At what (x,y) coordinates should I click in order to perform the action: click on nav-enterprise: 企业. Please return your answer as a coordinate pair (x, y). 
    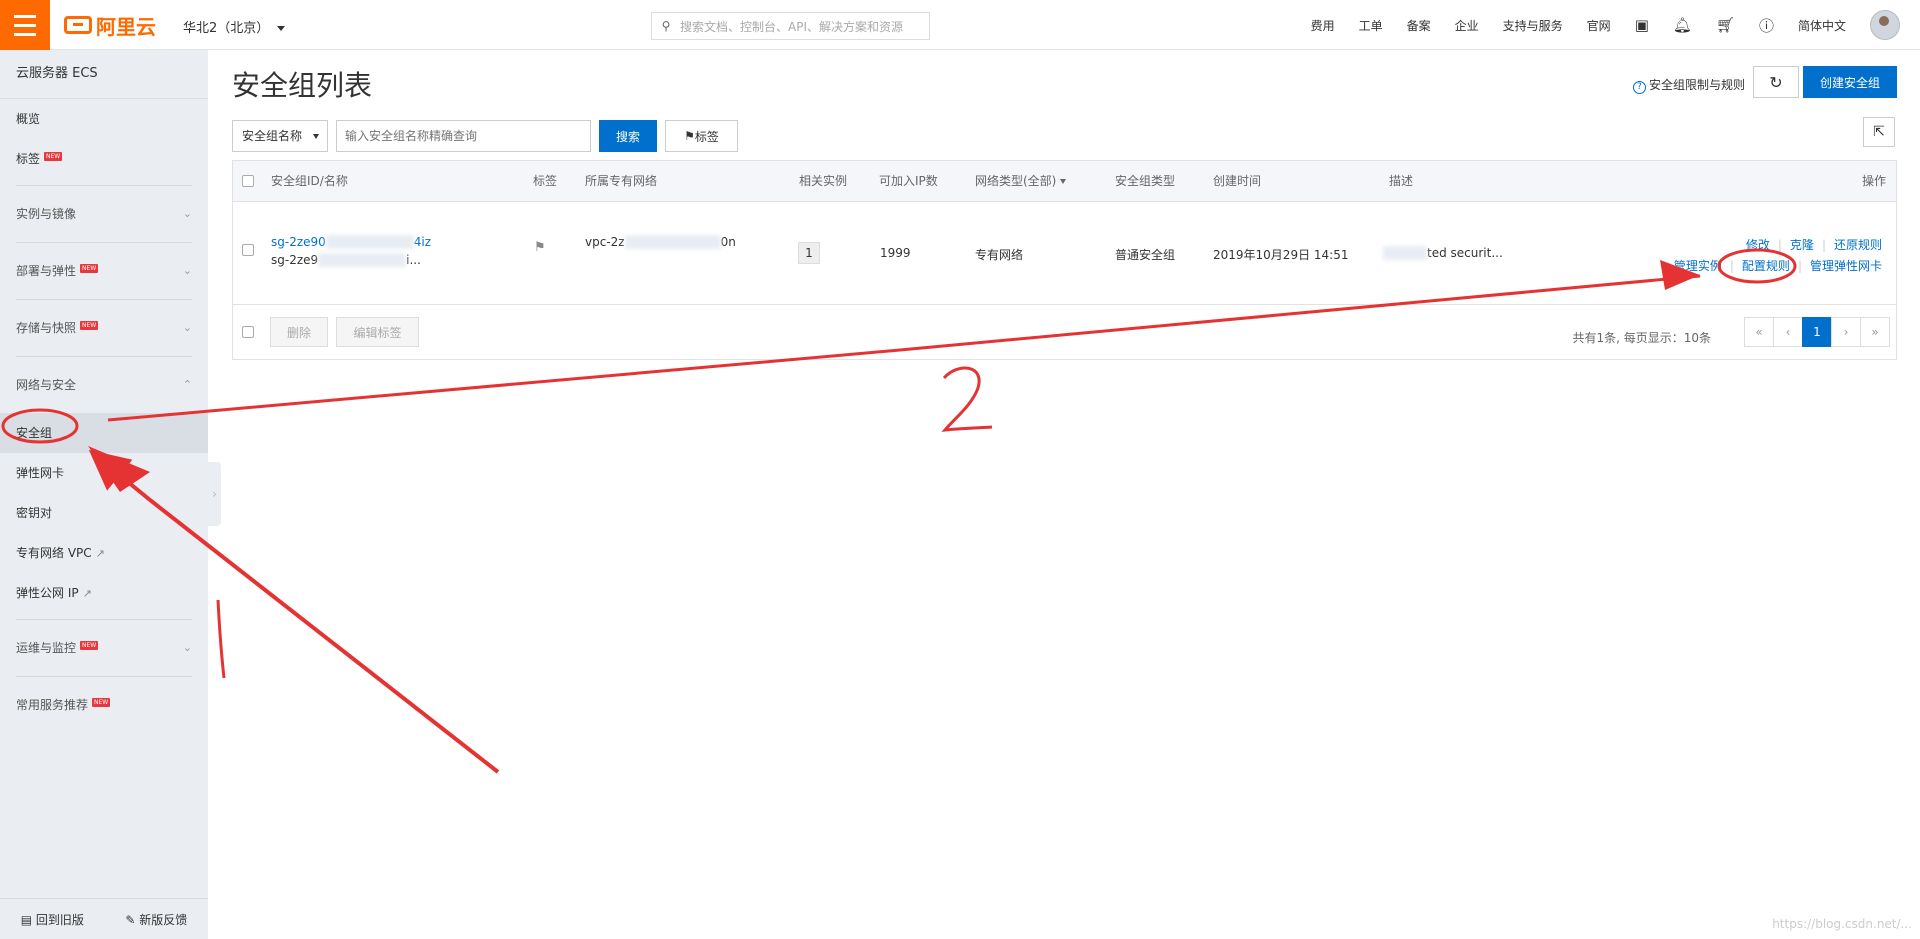
    Looking at the image, I should click on (1467, 25).